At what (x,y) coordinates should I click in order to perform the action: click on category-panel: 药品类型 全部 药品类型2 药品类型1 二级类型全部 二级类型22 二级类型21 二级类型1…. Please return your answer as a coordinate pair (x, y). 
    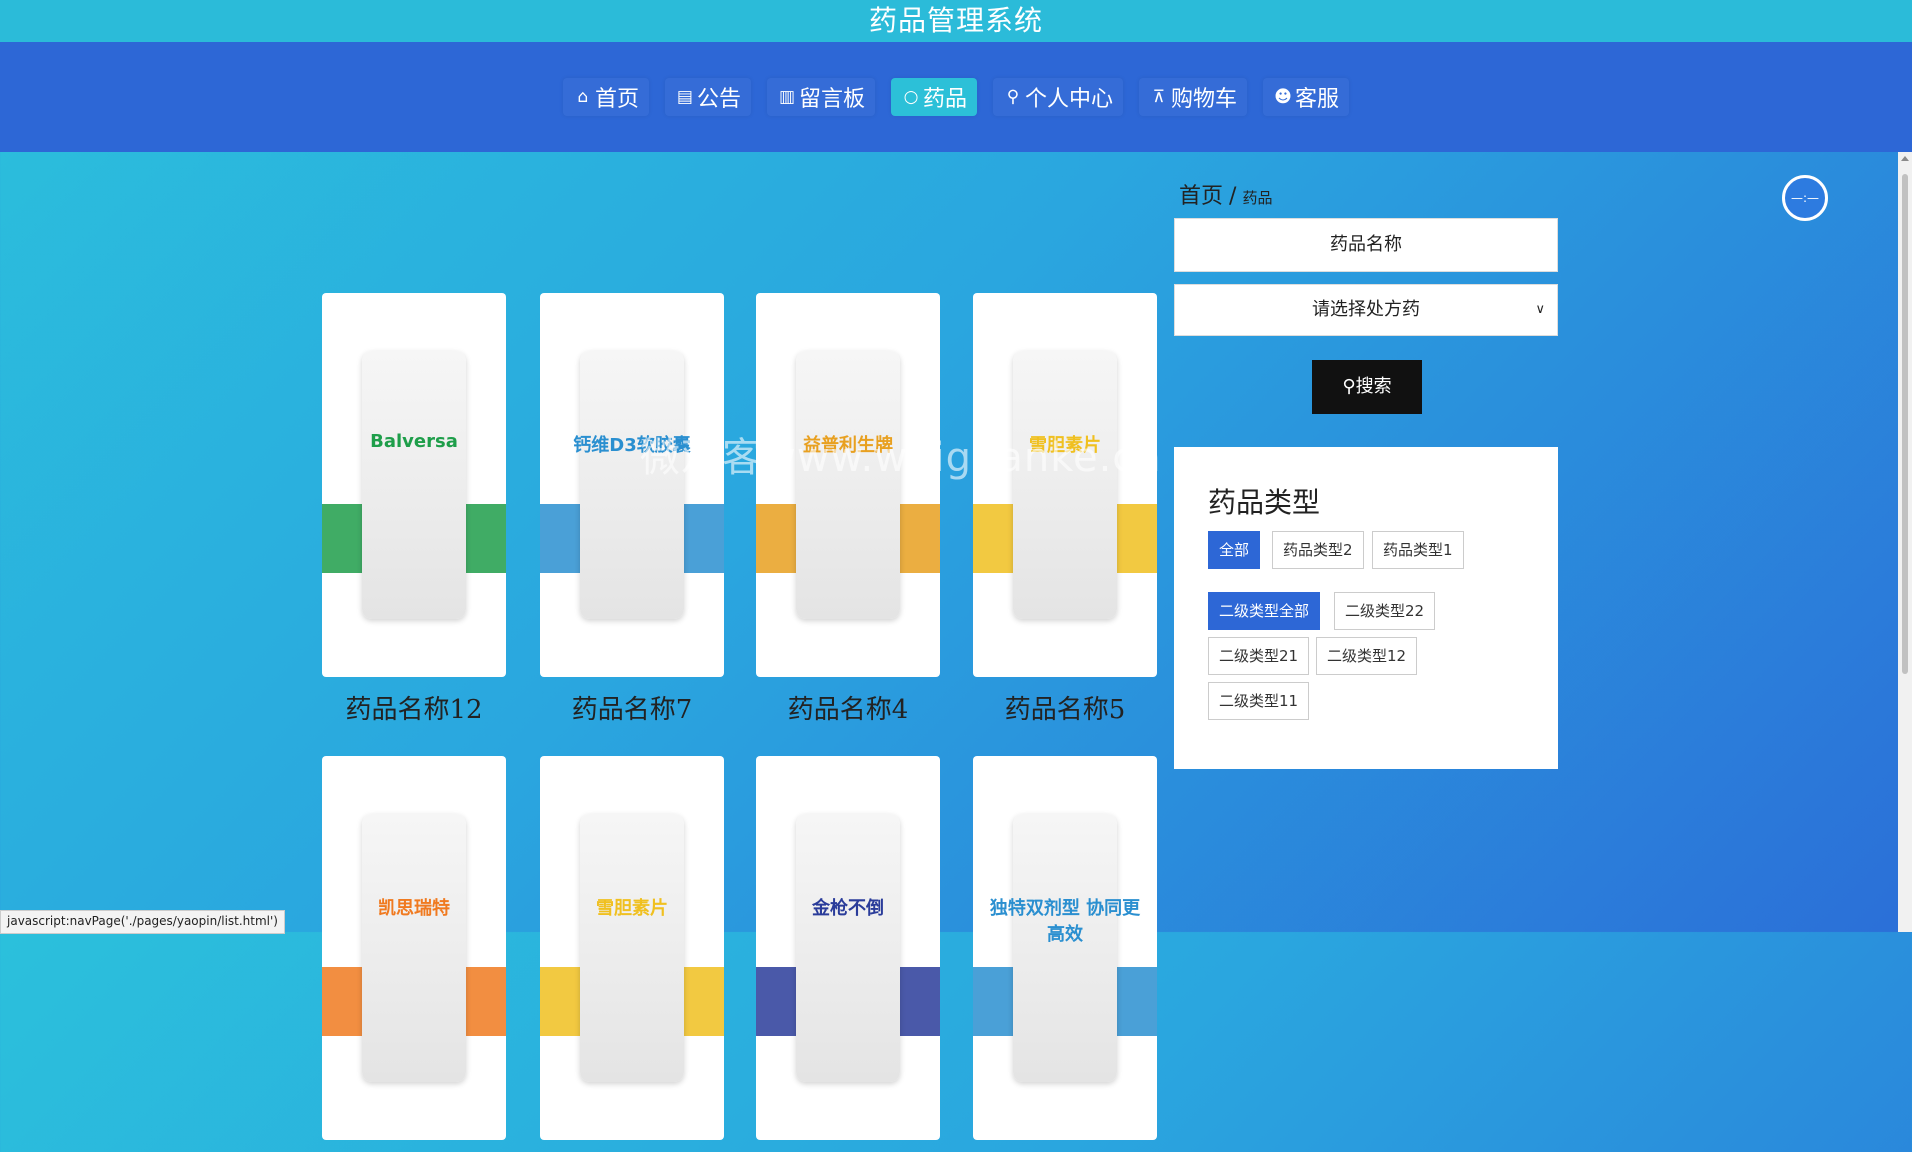
    Looking at the image, I should click on (1366, 608).